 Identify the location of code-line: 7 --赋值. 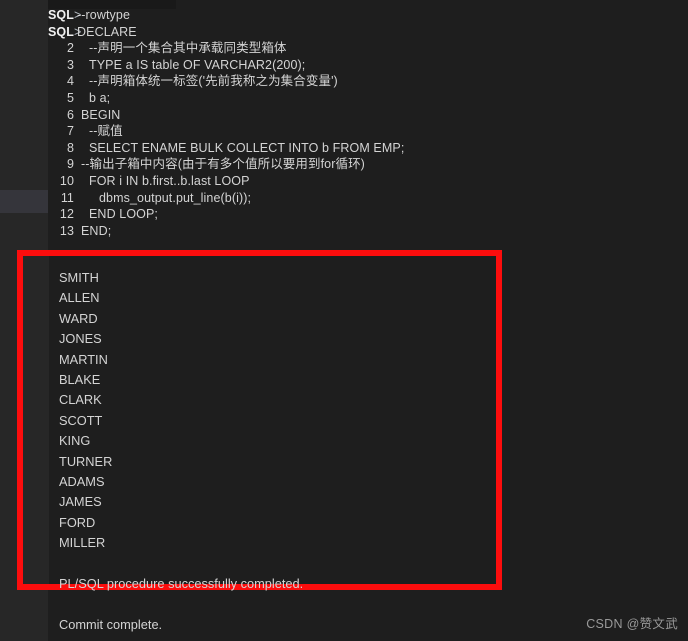
(368, 131).